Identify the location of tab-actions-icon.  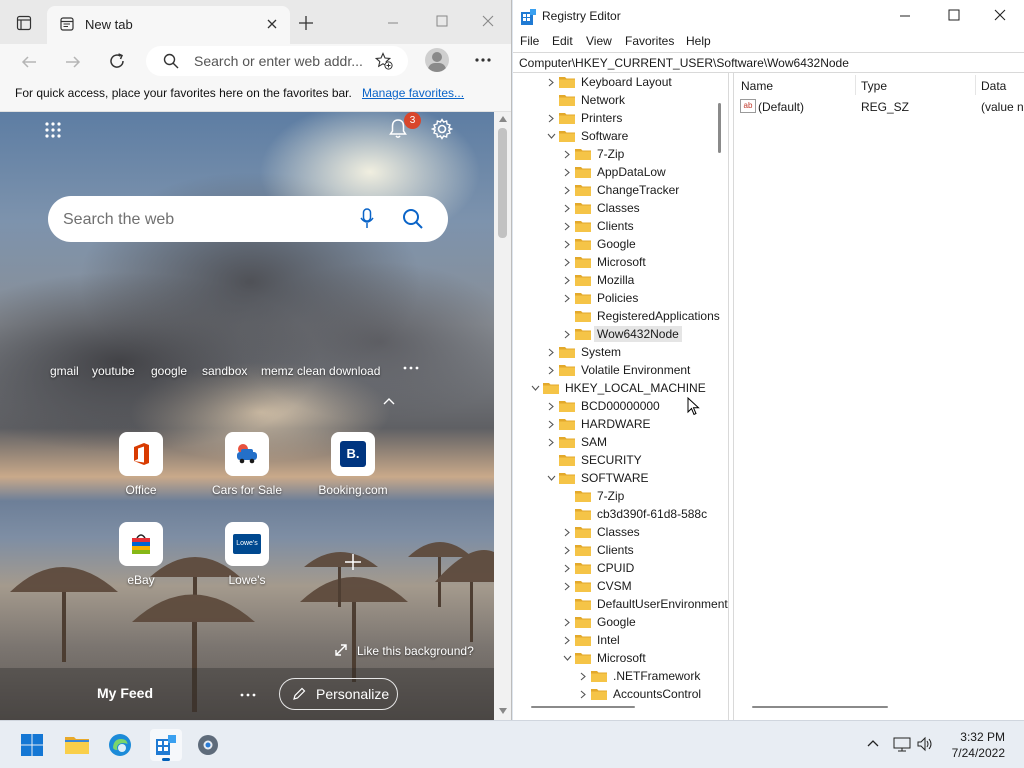
(24, 23).